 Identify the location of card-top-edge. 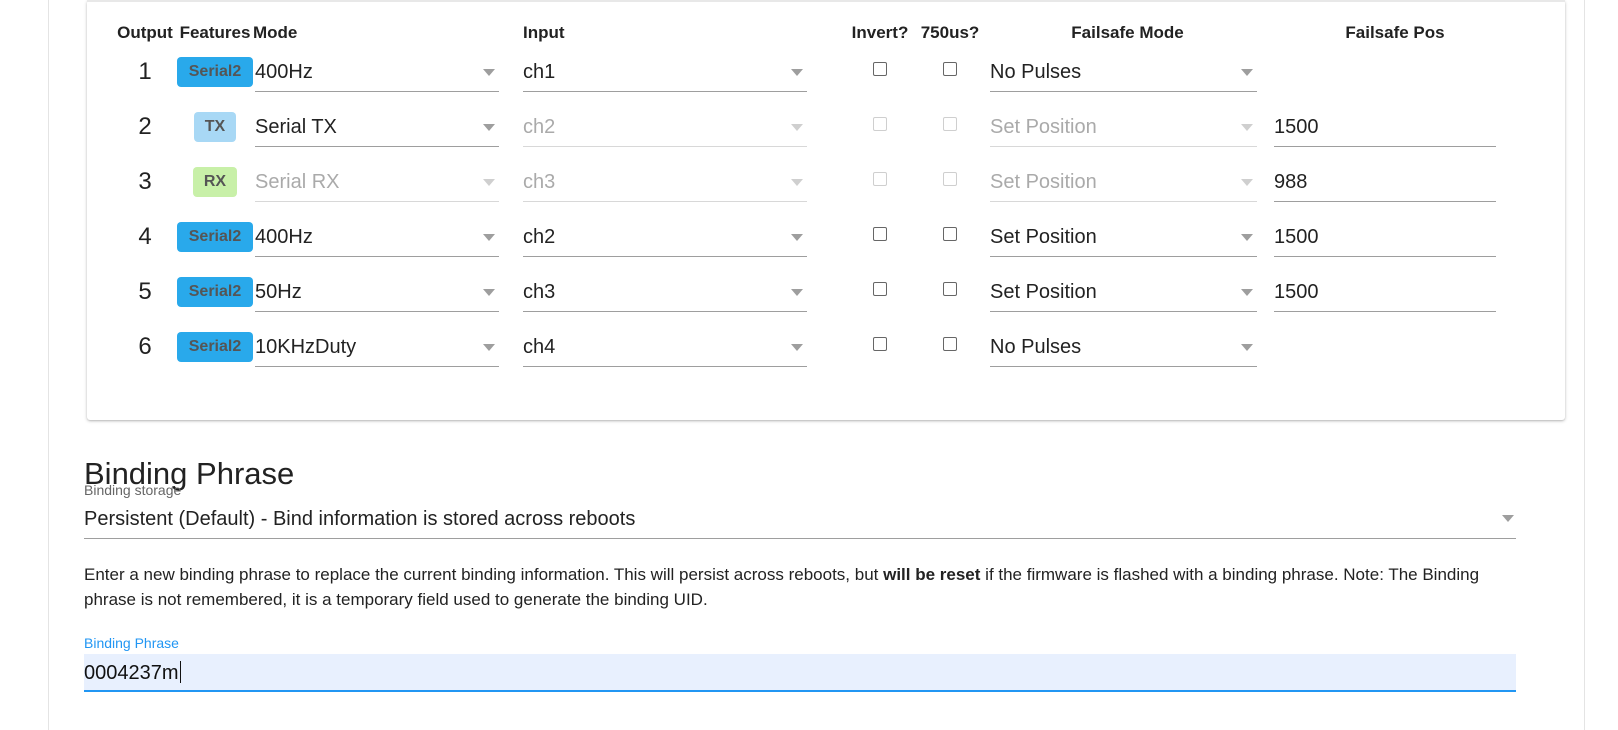
(826, 1).